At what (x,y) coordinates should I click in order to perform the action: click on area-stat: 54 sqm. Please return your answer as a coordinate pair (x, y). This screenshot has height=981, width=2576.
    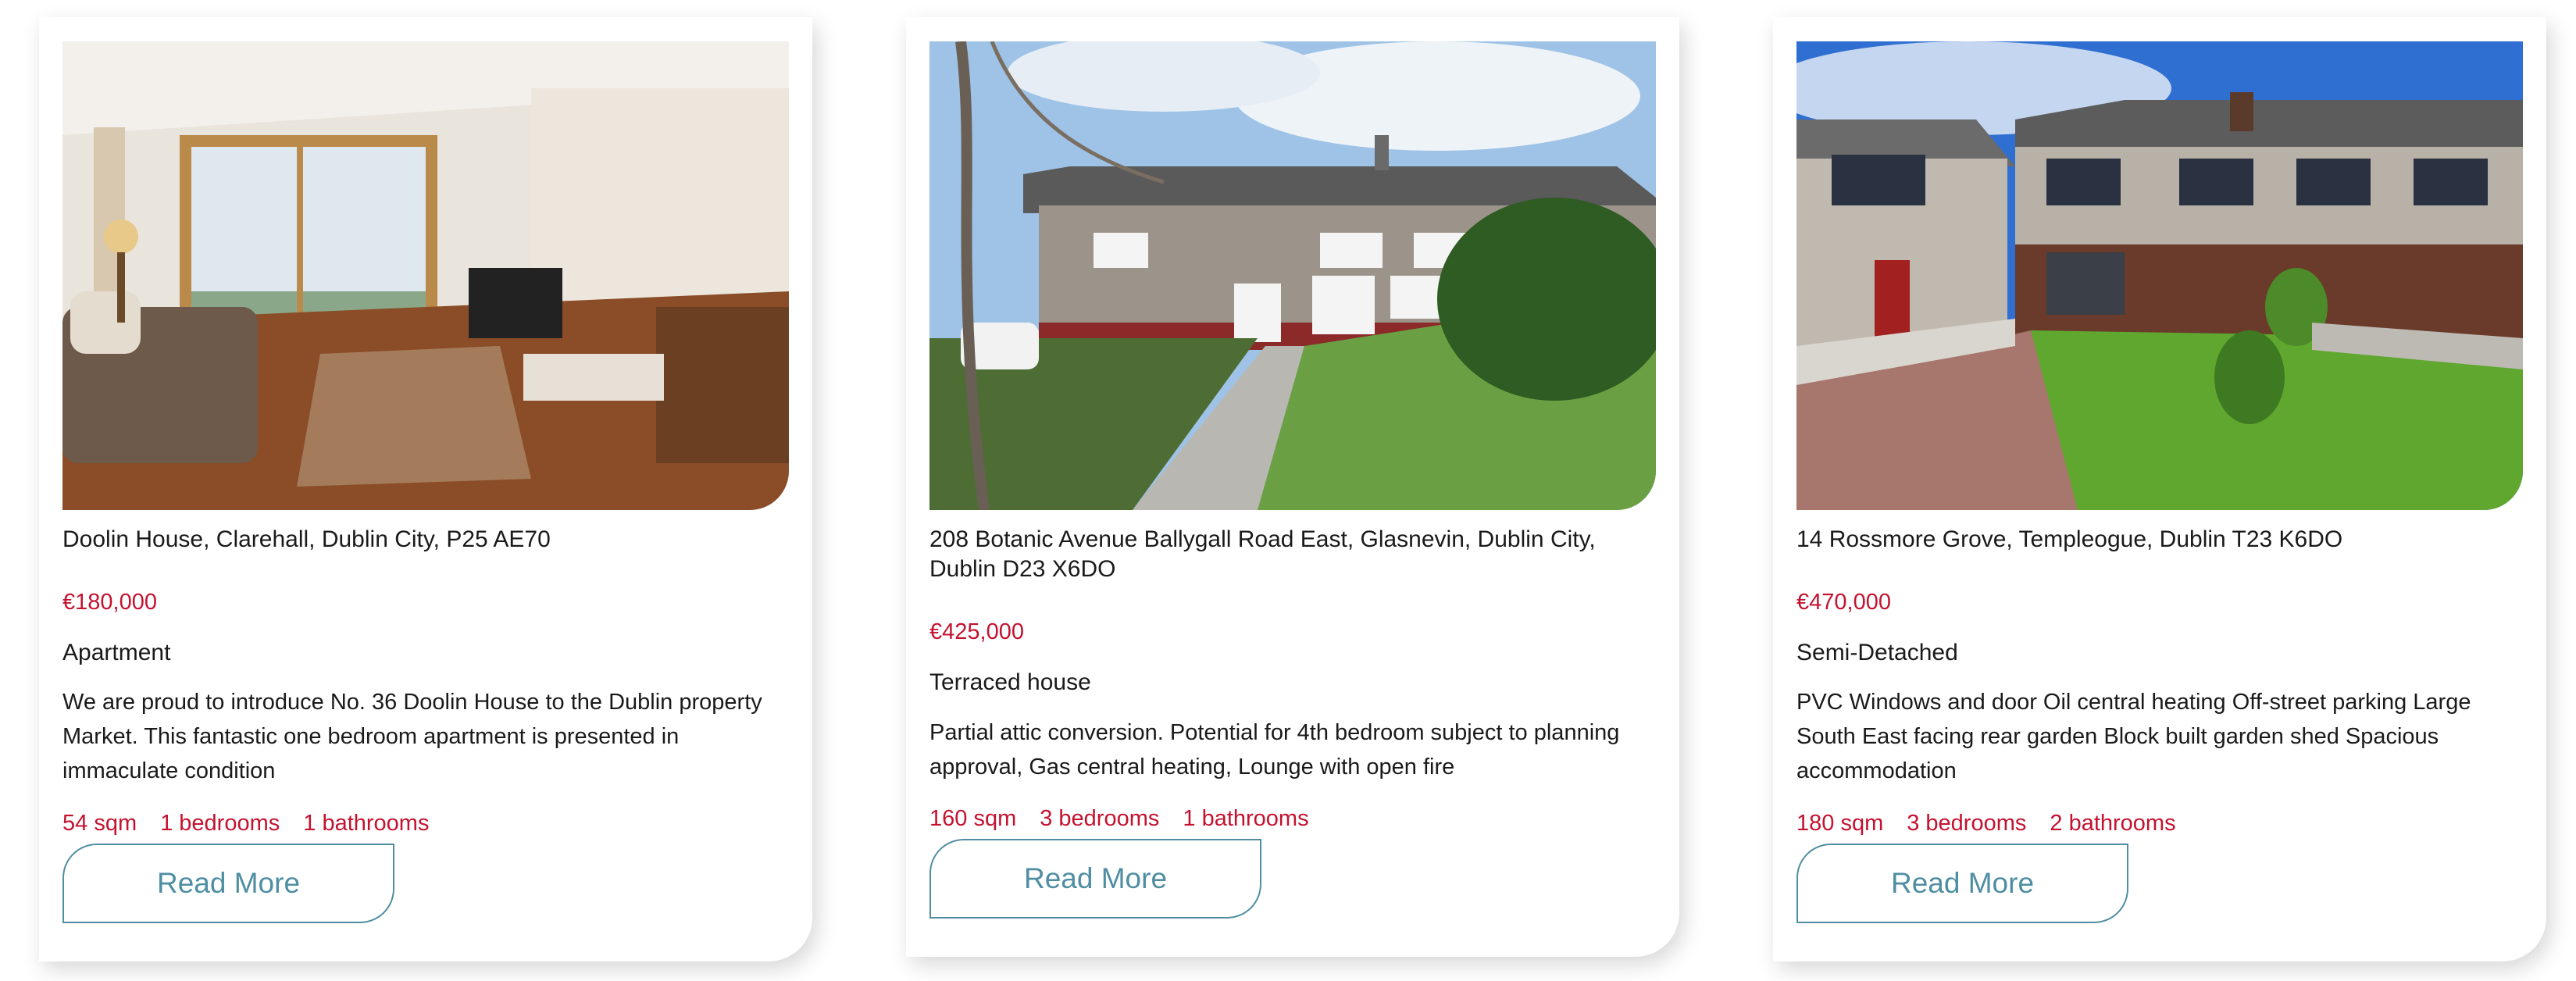
    Looking at the image, I should click on (99, 823).